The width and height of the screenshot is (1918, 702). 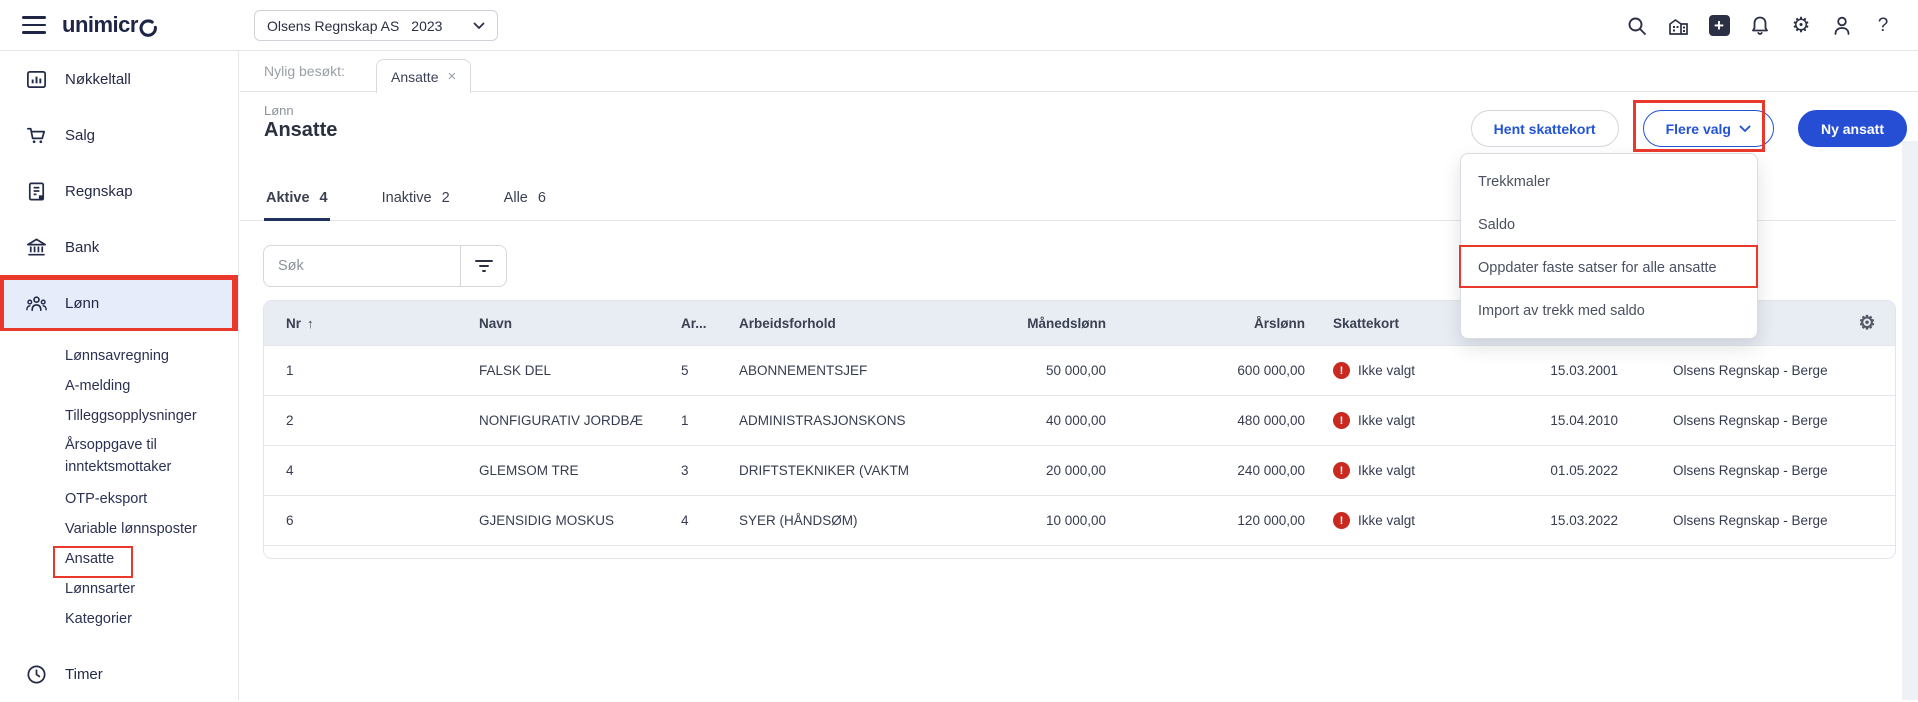 What do you see at coordinates (1609, 310) in the screenshot?
I see `menu-item-import-trekk-saldo: Import av trekk med saldo` at bounding box center [1609, 310].